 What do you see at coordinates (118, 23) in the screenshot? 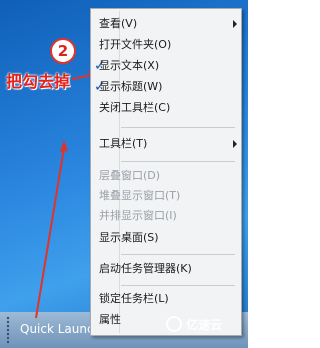
I see `menu-item-label: 查看(V)` at bounding box center [118, 23].